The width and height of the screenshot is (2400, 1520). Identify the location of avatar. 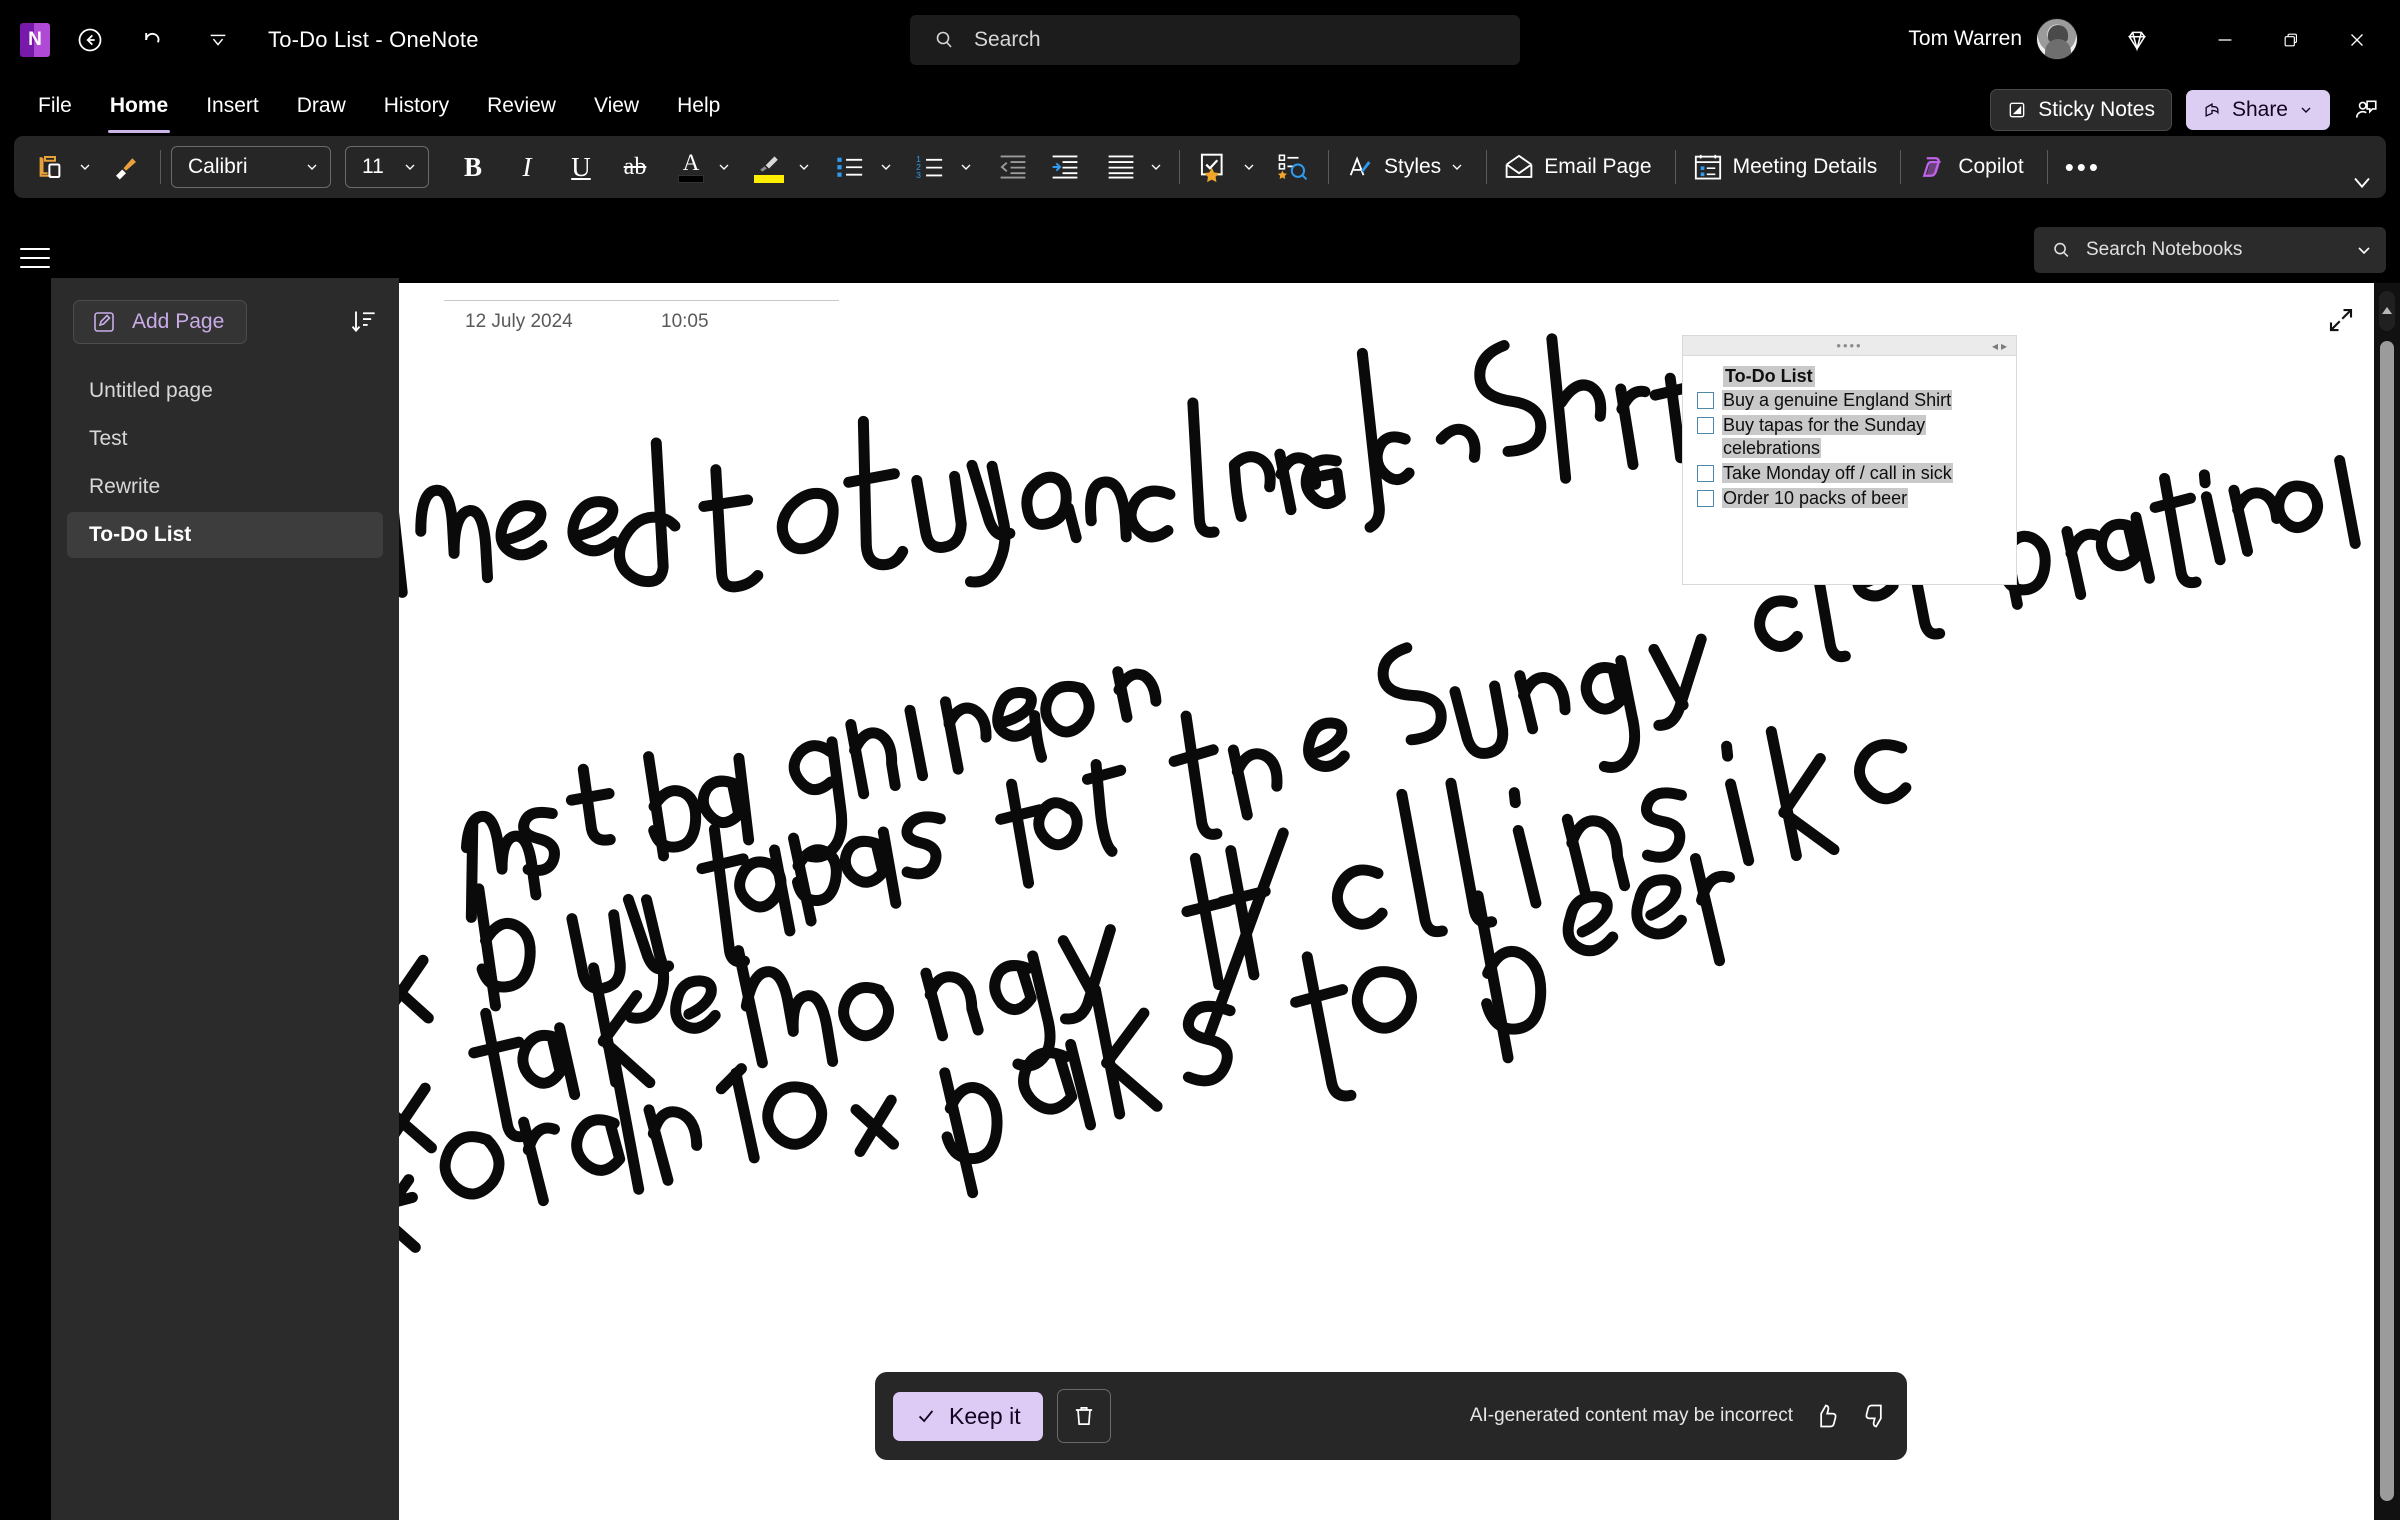
(2057, 39).